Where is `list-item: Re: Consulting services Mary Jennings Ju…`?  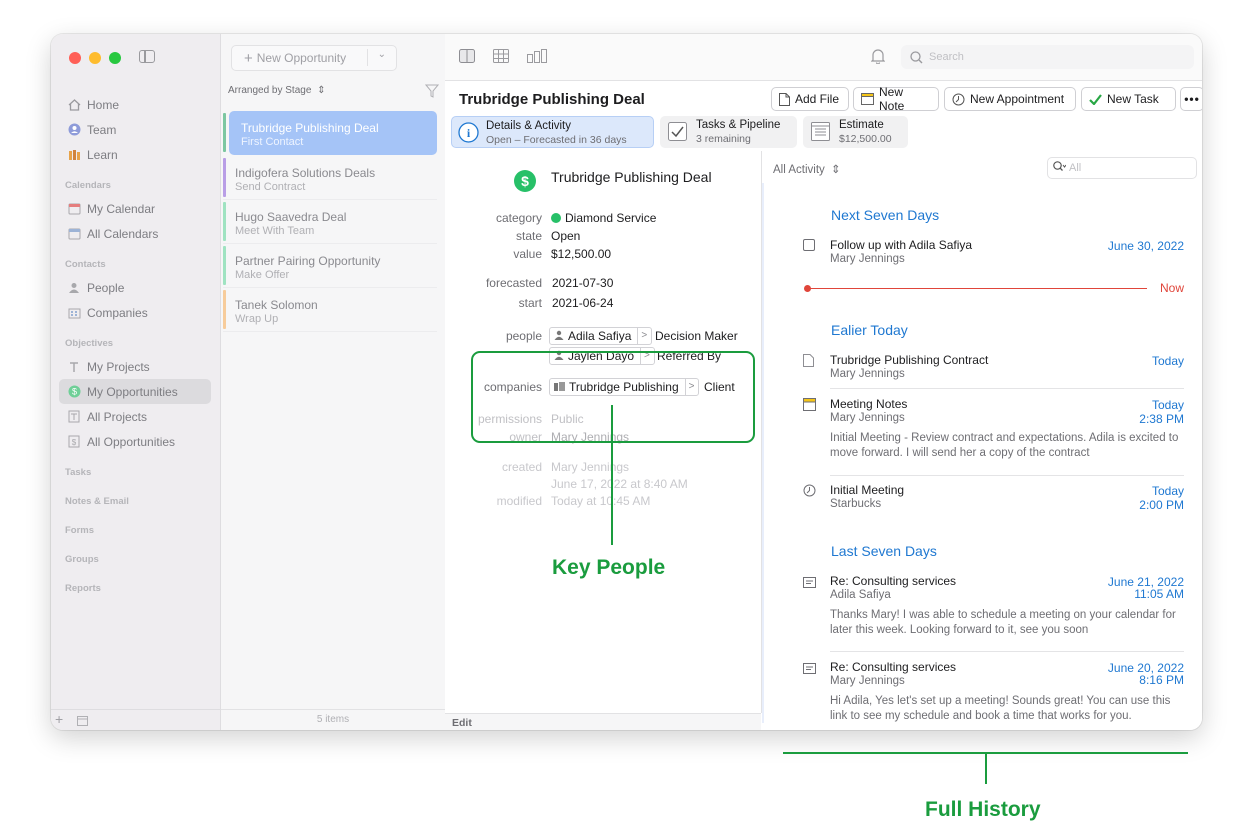 list-item: Re: Consulting services Mary Jennings Ju… is located at coordinates (993, 692).